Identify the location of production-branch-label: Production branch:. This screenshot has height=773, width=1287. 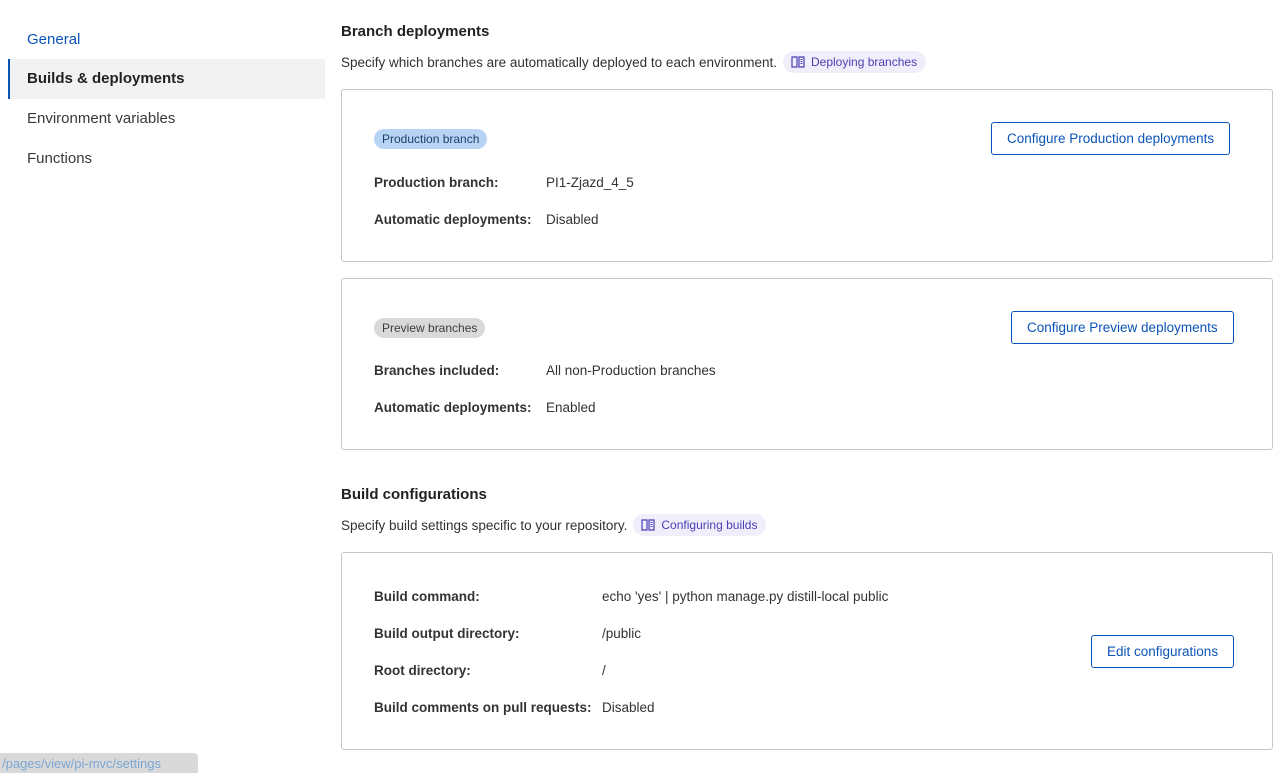
(436, 182).